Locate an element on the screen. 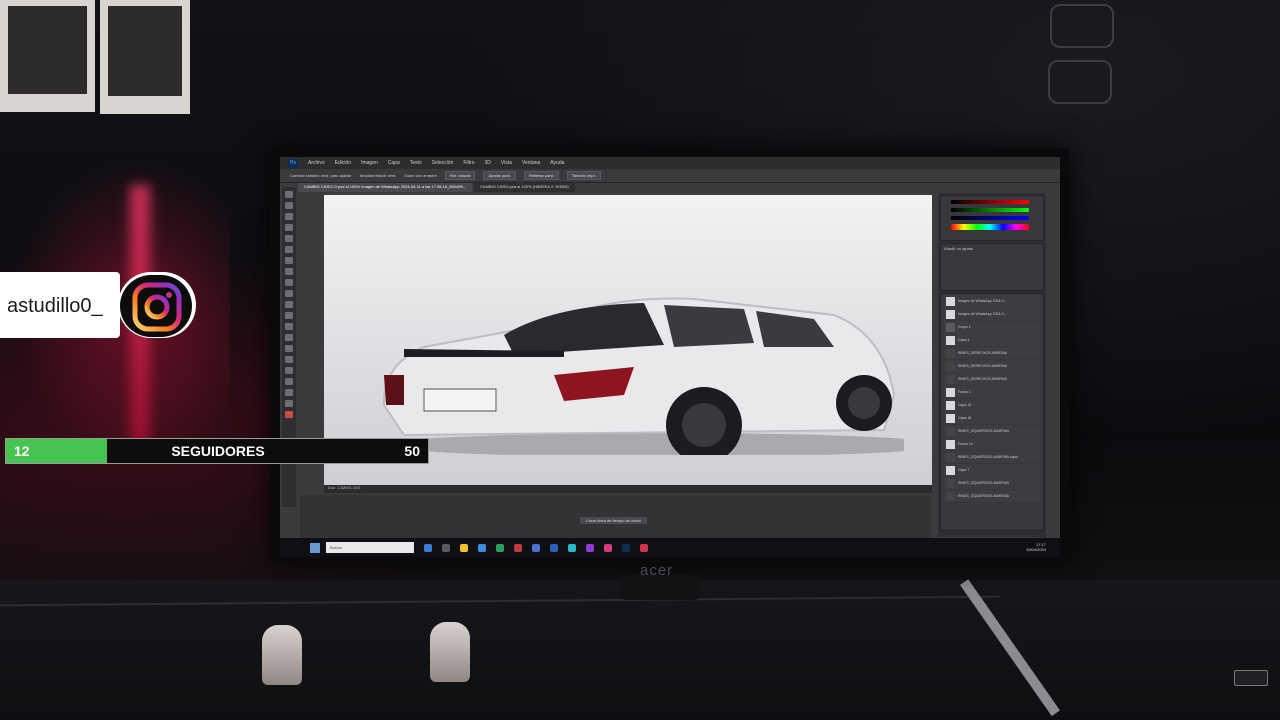  menu-vista: Vista is located at coordinates (506, 163).